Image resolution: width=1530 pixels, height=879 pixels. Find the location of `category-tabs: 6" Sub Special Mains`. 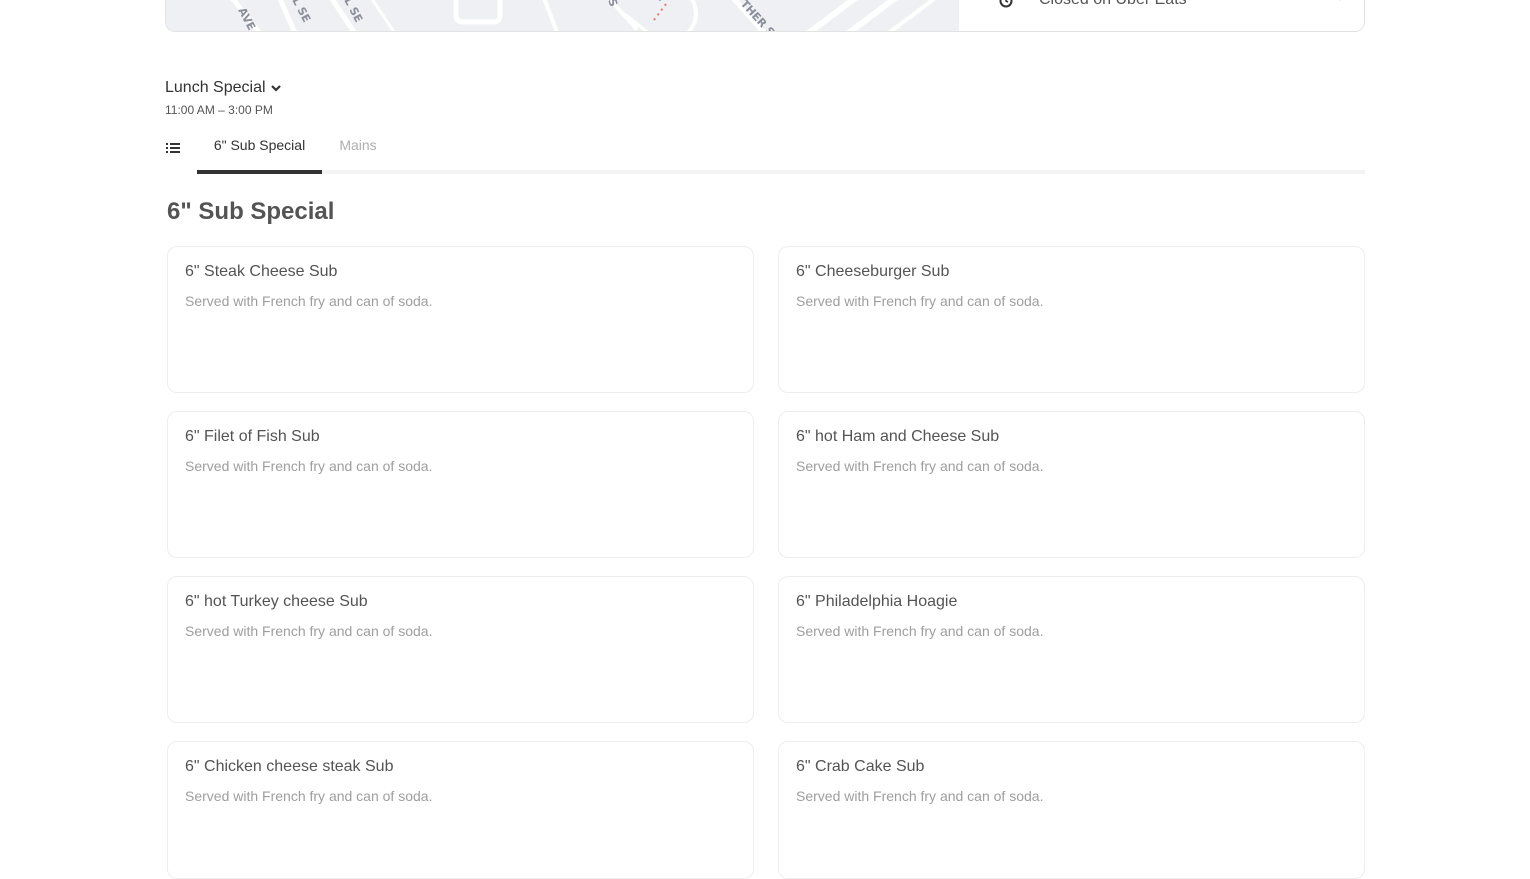

category-tabs: 6" Sub Special Mains is located at coordinates (765, 151).